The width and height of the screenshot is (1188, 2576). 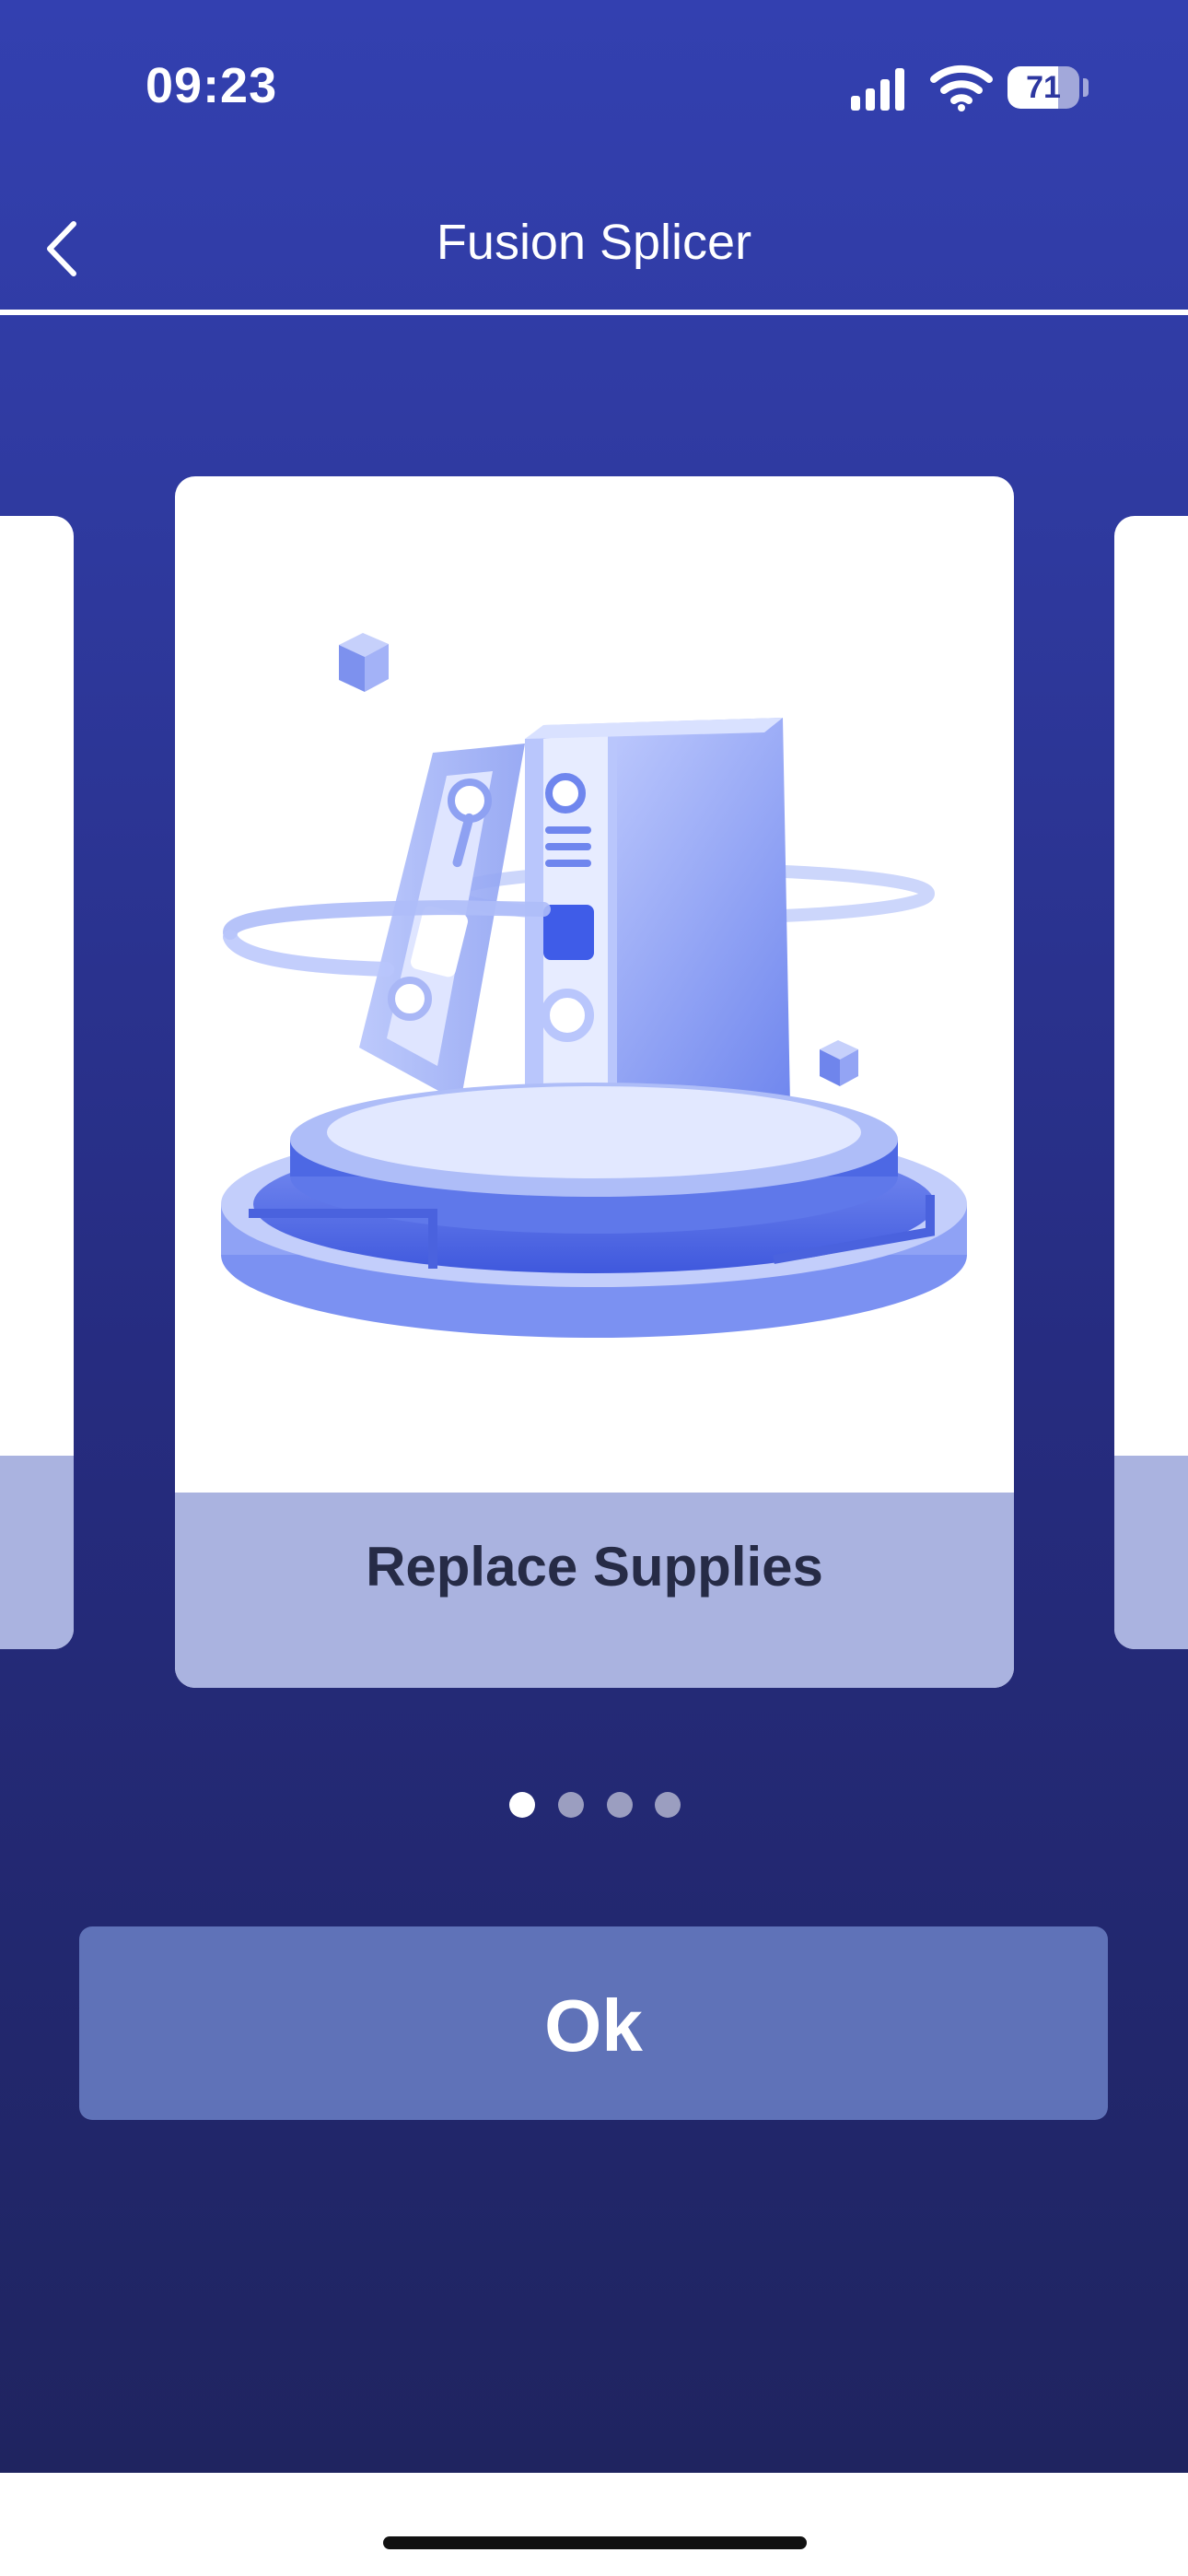 What do you see at coordinates (442, 923) in the screenshot?
I see `binder-leaning` at bounding box center [442, 923].